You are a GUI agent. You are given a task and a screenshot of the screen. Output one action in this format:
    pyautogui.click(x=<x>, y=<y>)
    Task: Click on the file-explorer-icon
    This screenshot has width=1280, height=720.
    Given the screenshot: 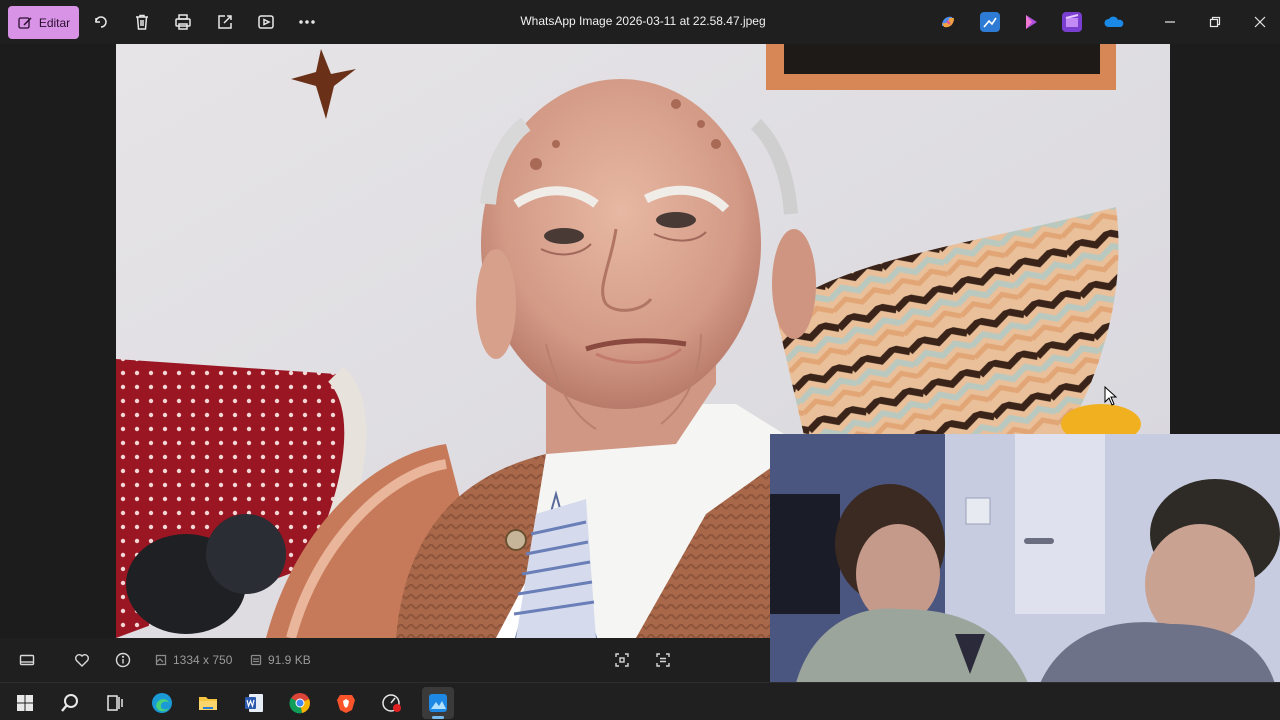 What is the action you would take?
    pyautogui.click(x=208, y=703)
    